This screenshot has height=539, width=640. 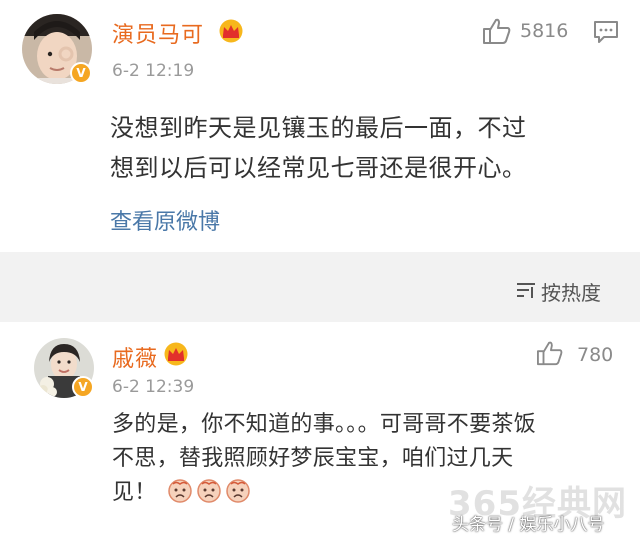 I want to click on post-text-line: 没想到昨天是见镶玉的最后一面，不过, so click(x=318, y=128).